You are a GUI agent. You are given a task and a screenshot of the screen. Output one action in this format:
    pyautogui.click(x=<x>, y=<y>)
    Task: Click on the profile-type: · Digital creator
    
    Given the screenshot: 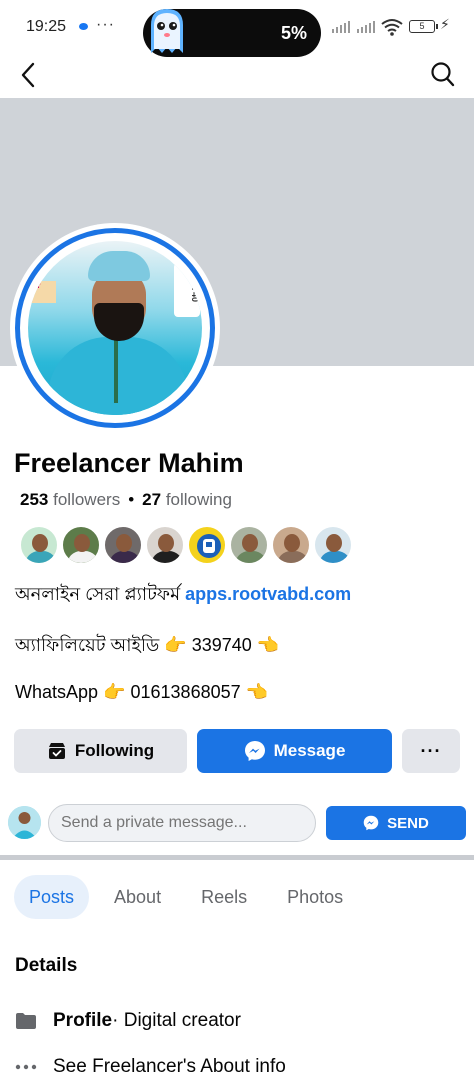 What is the action you would take?
    pyautogui.click(x=176, y=1020)
    